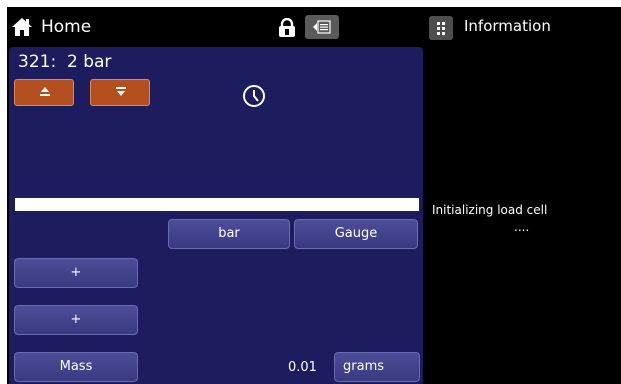  Describe the element at coordinates (229, 234) in the screenshot. I see `unit-button: bar` at that location.